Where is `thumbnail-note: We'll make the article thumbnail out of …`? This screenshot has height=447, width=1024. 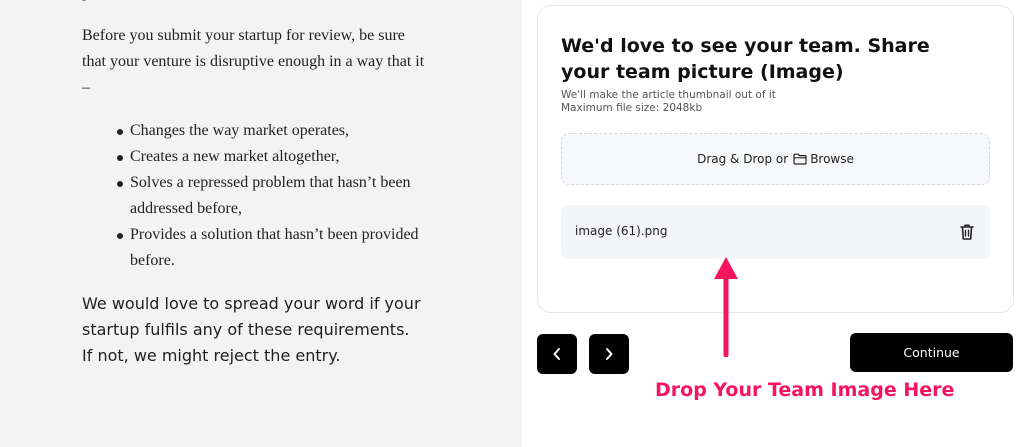 thumbnail-note: We'll make the article thumbnail out of … is located at coordinates (668, 95).